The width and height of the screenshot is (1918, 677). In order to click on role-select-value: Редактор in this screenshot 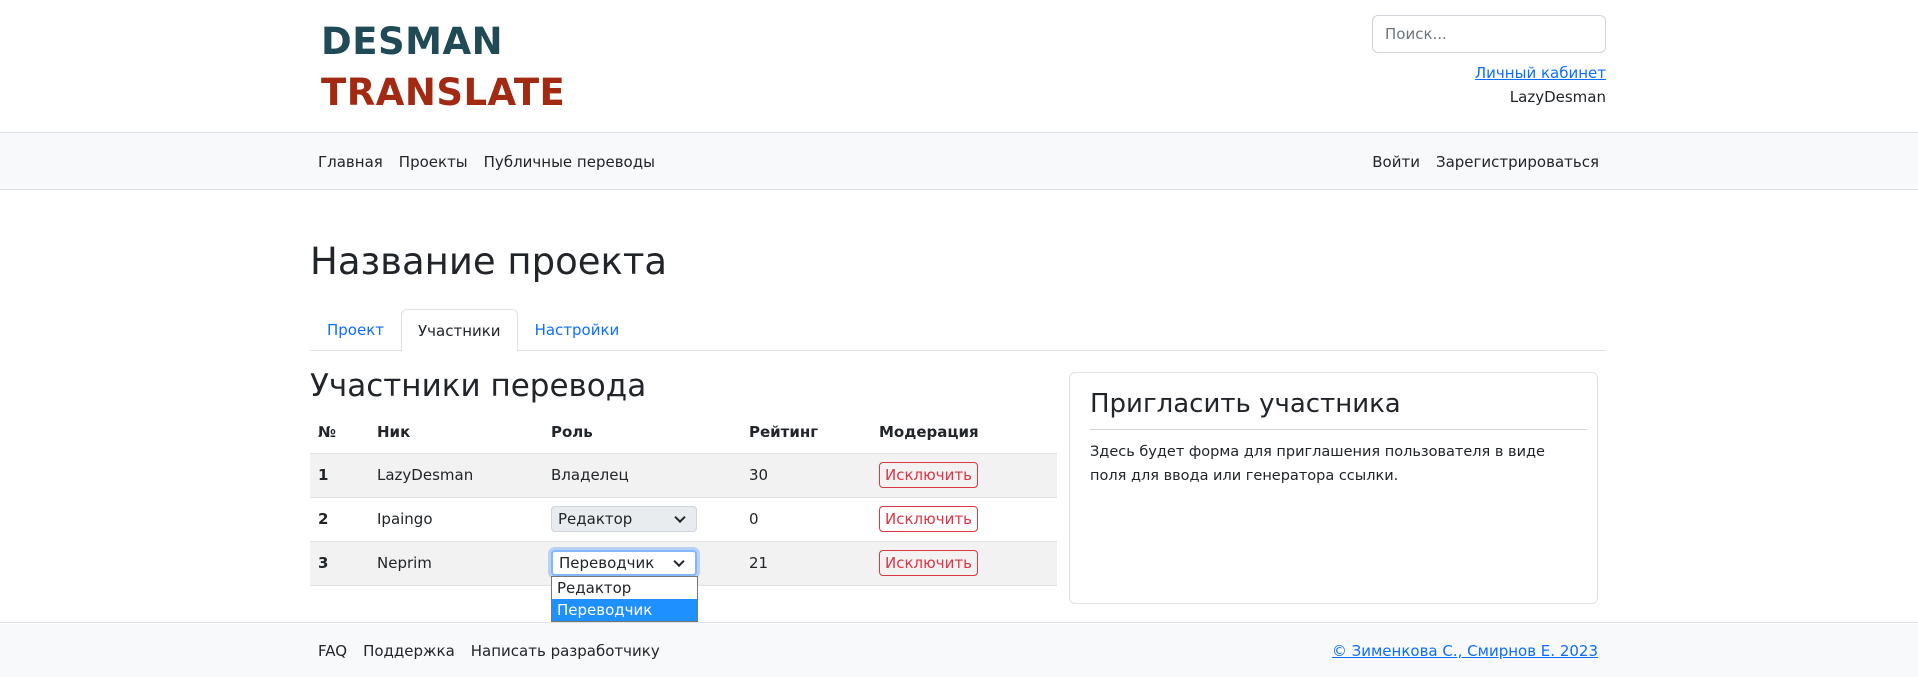, I will do `click(595, 519)`.